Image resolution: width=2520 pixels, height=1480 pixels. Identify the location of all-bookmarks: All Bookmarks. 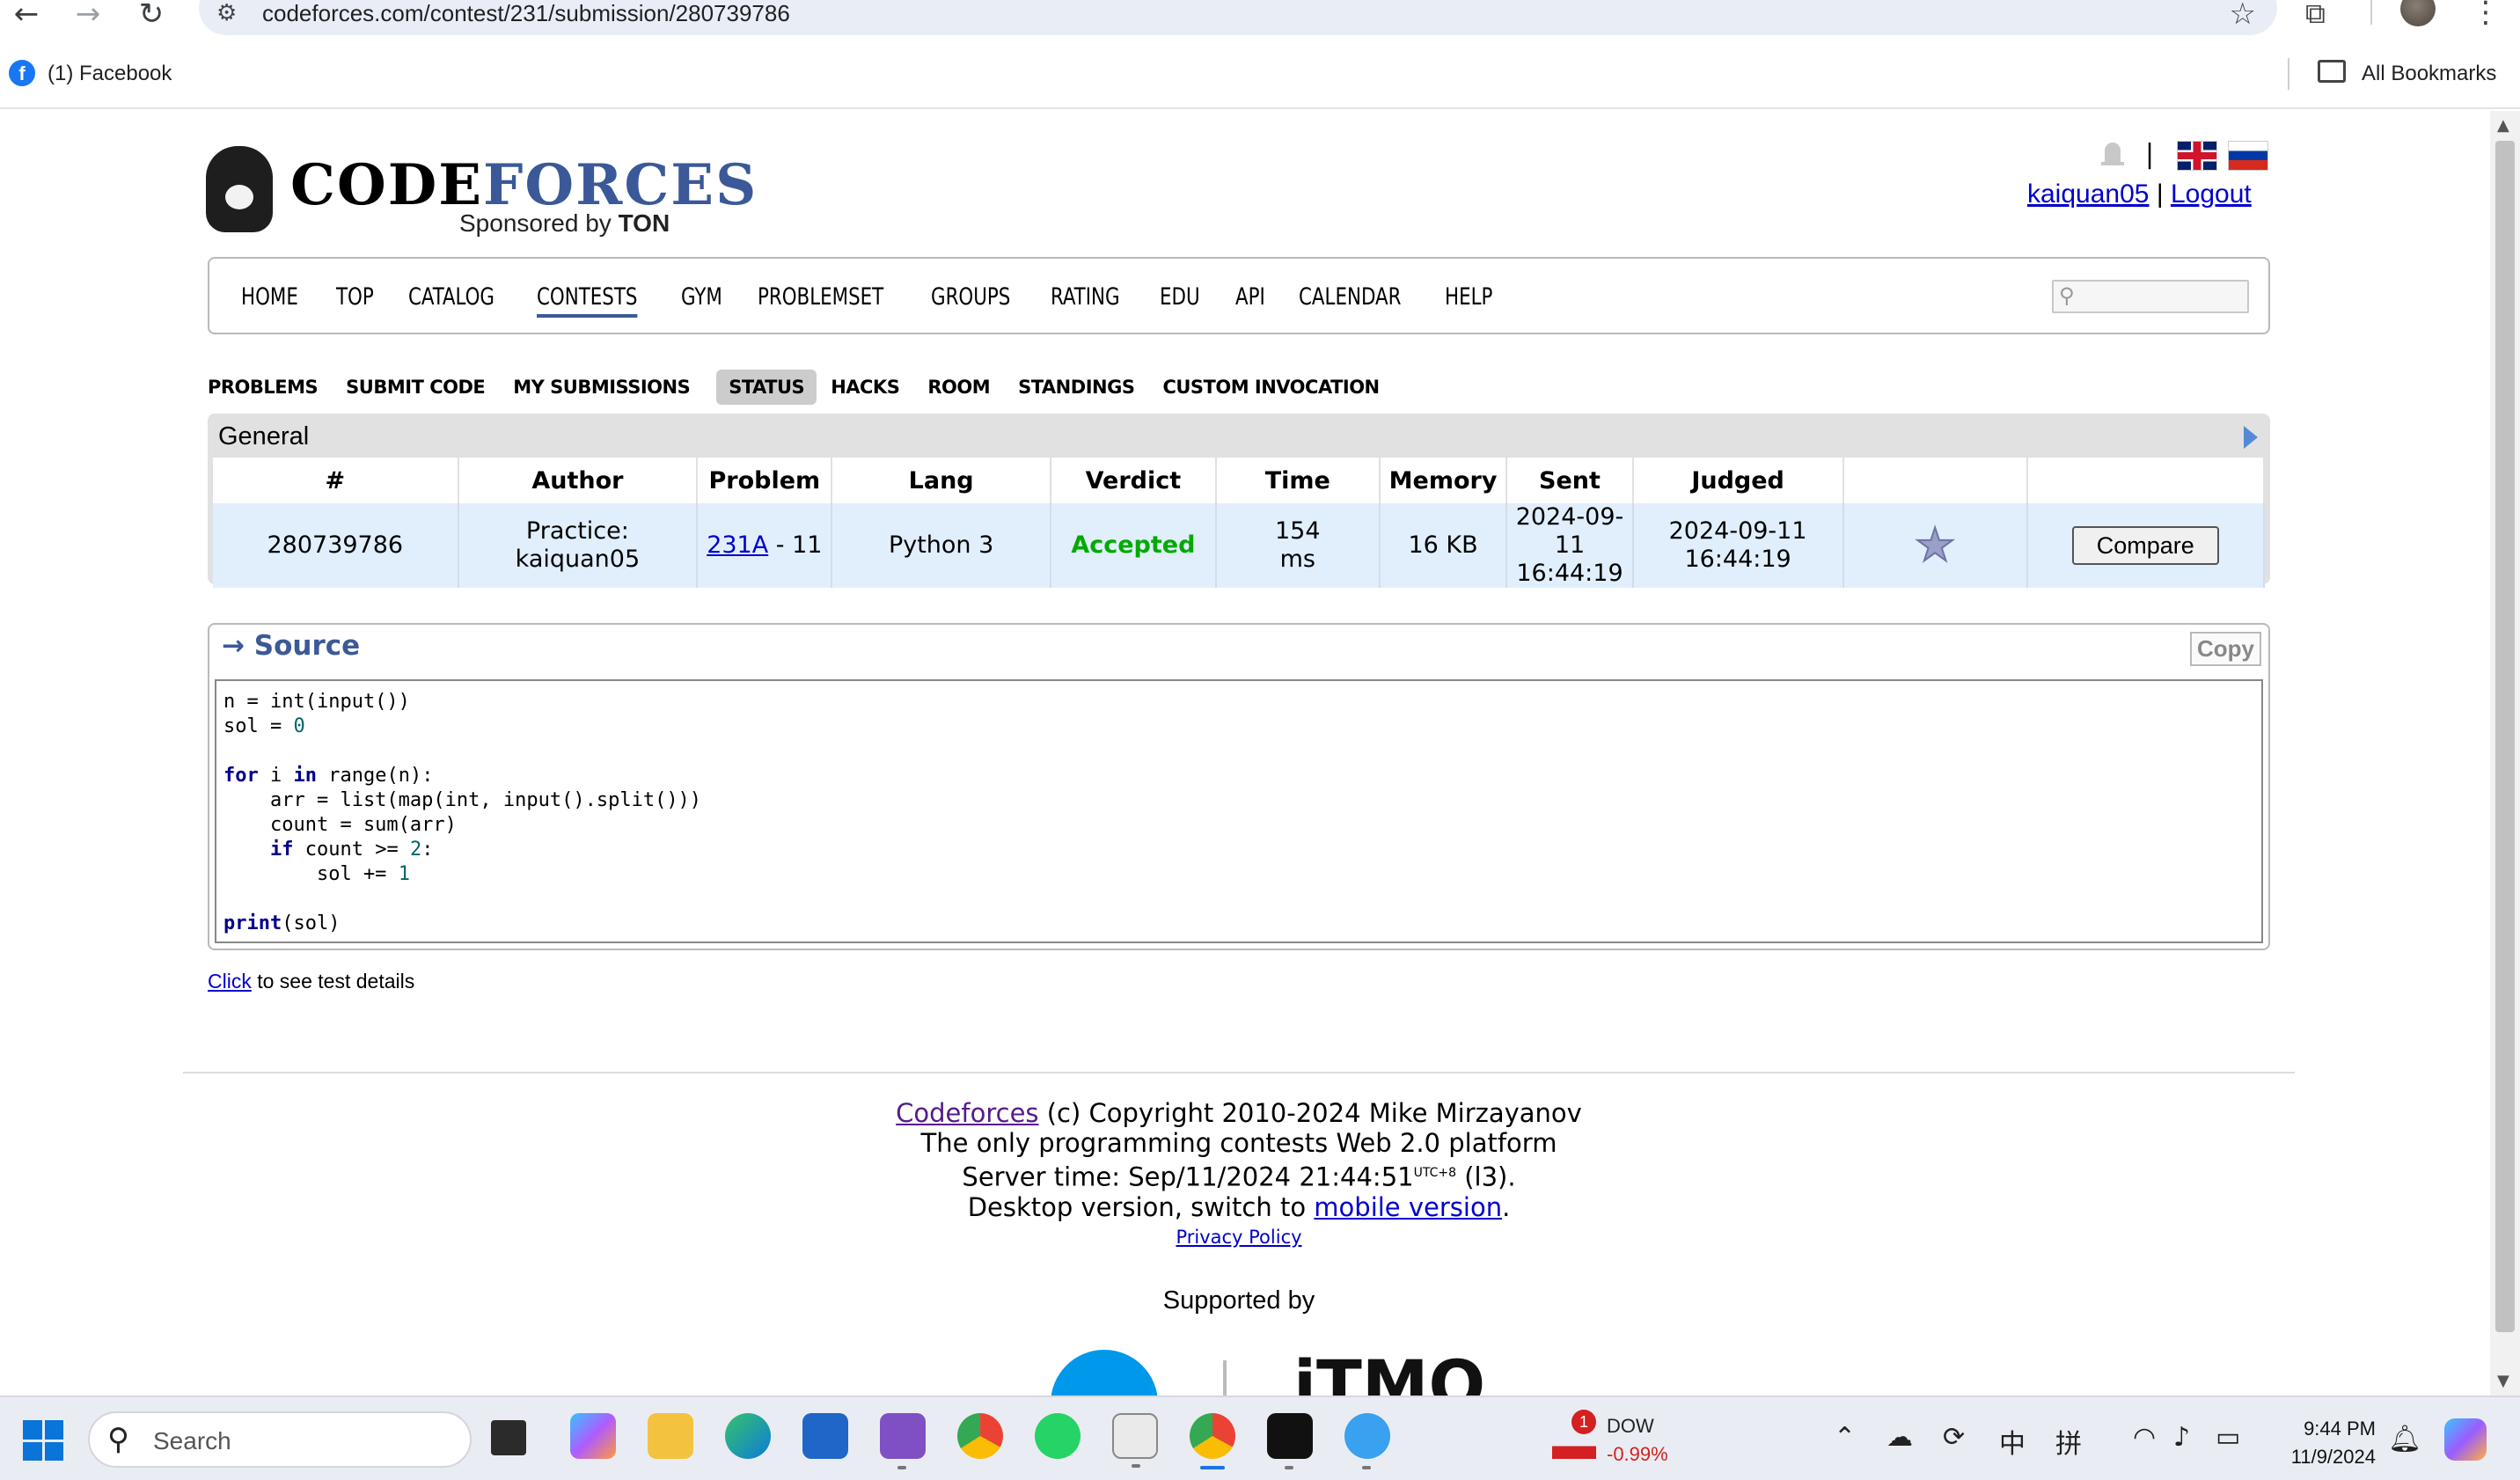
(2429, 74).